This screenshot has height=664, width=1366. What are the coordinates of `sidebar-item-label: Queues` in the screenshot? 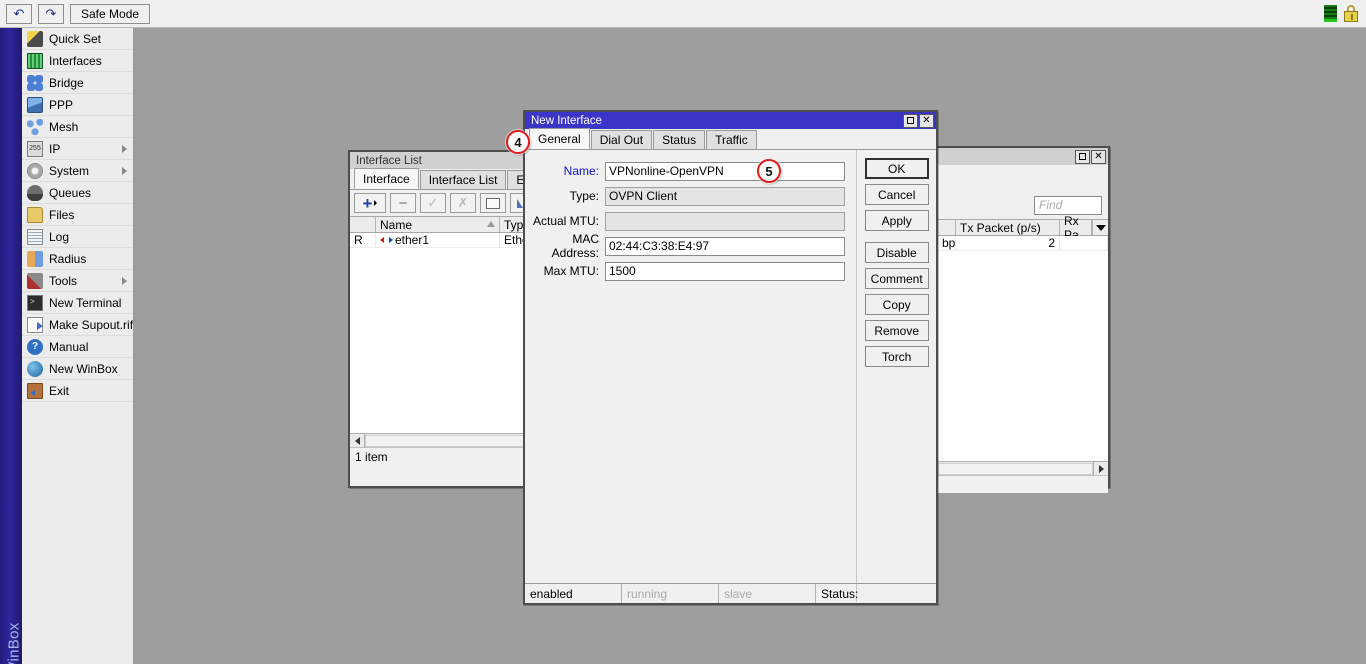 It's located at (70, 192).